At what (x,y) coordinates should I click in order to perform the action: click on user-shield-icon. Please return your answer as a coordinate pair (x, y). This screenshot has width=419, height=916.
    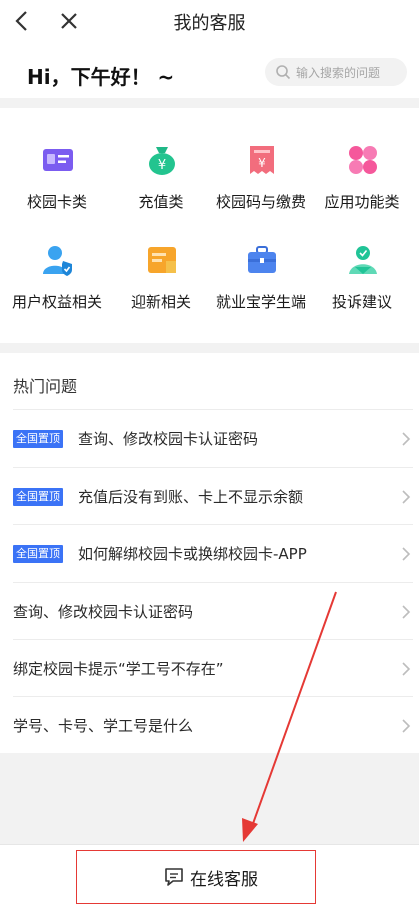
    Looking at the image, I should click on (57, 261).